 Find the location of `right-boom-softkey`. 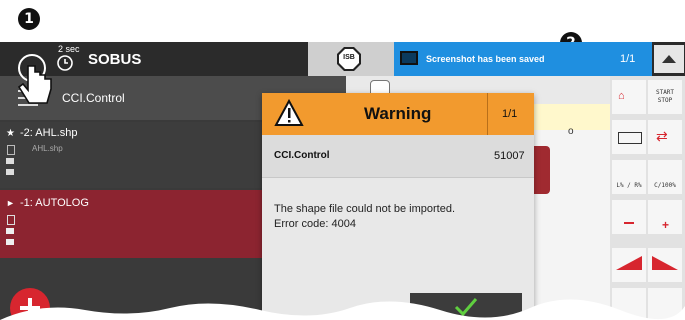

right-boom-softkey is located at coordinates (665, 265).